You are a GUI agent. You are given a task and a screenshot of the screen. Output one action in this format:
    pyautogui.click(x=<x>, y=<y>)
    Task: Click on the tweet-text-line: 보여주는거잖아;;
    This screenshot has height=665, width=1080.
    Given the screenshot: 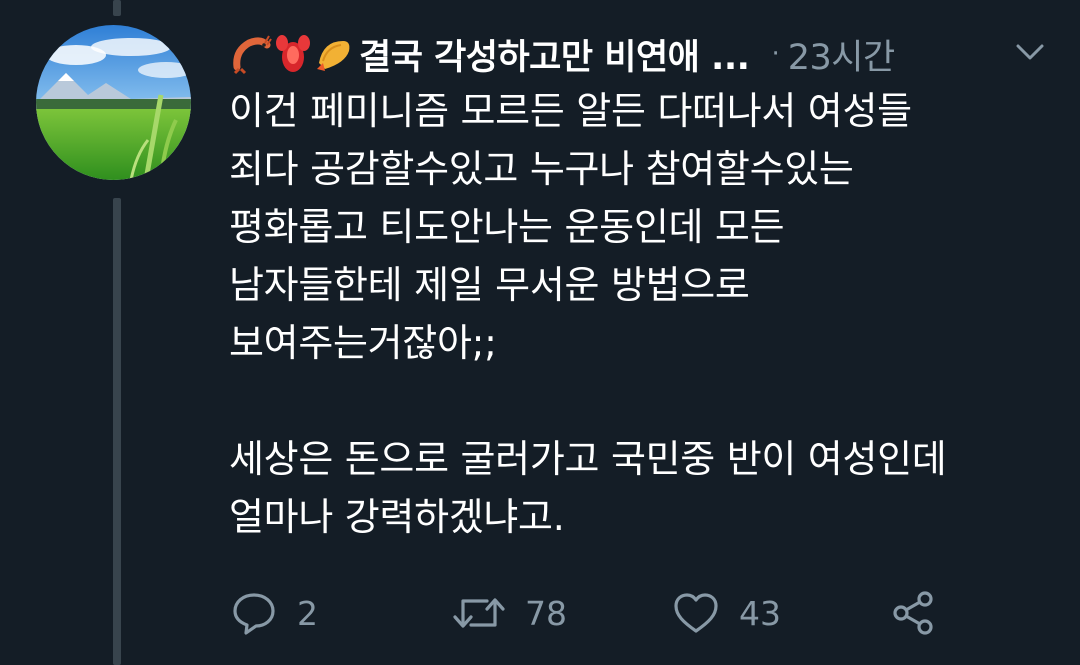 What is the action you would take?
    pyautogui.click(x=363, y=343)
    